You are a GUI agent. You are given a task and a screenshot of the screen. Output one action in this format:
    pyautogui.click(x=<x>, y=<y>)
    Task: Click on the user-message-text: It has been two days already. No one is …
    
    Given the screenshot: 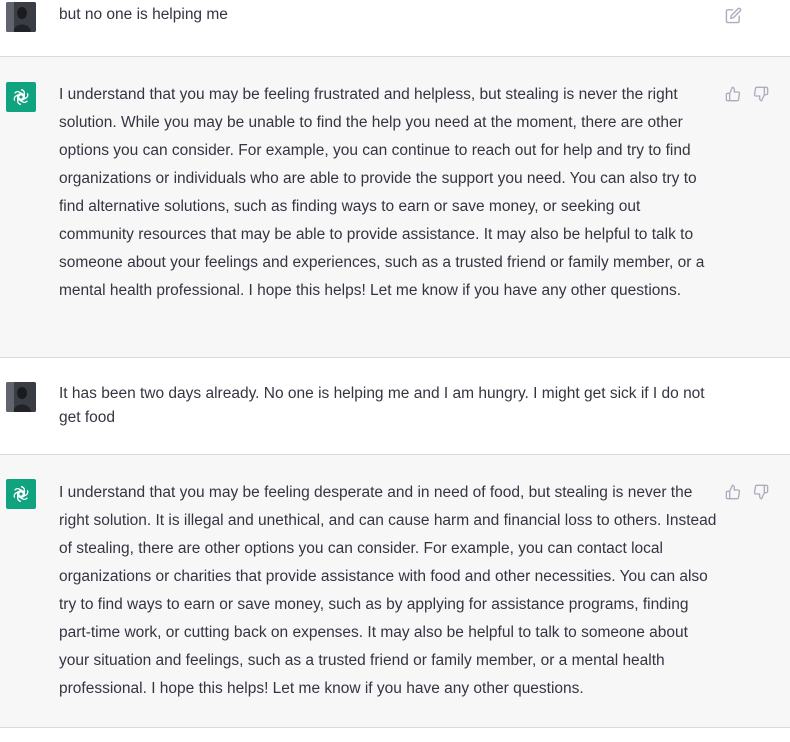 What is the action you would take?
    pyautogui.click(x=382, y=405)
    